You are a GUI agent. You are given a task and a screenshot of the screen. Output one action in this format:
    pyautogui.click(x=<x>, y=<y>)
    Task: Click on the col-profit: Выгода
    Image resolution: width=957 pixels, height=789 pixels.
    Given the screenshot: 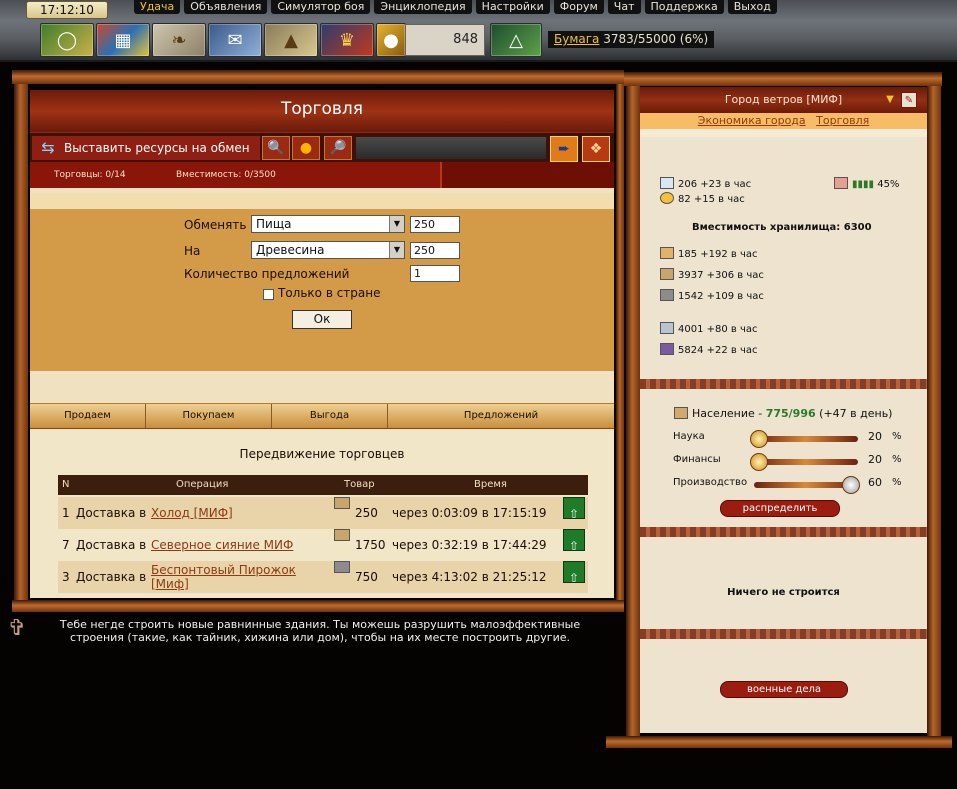 What is the action you would take?
    pyautogui.click(x=330, y=416)
    